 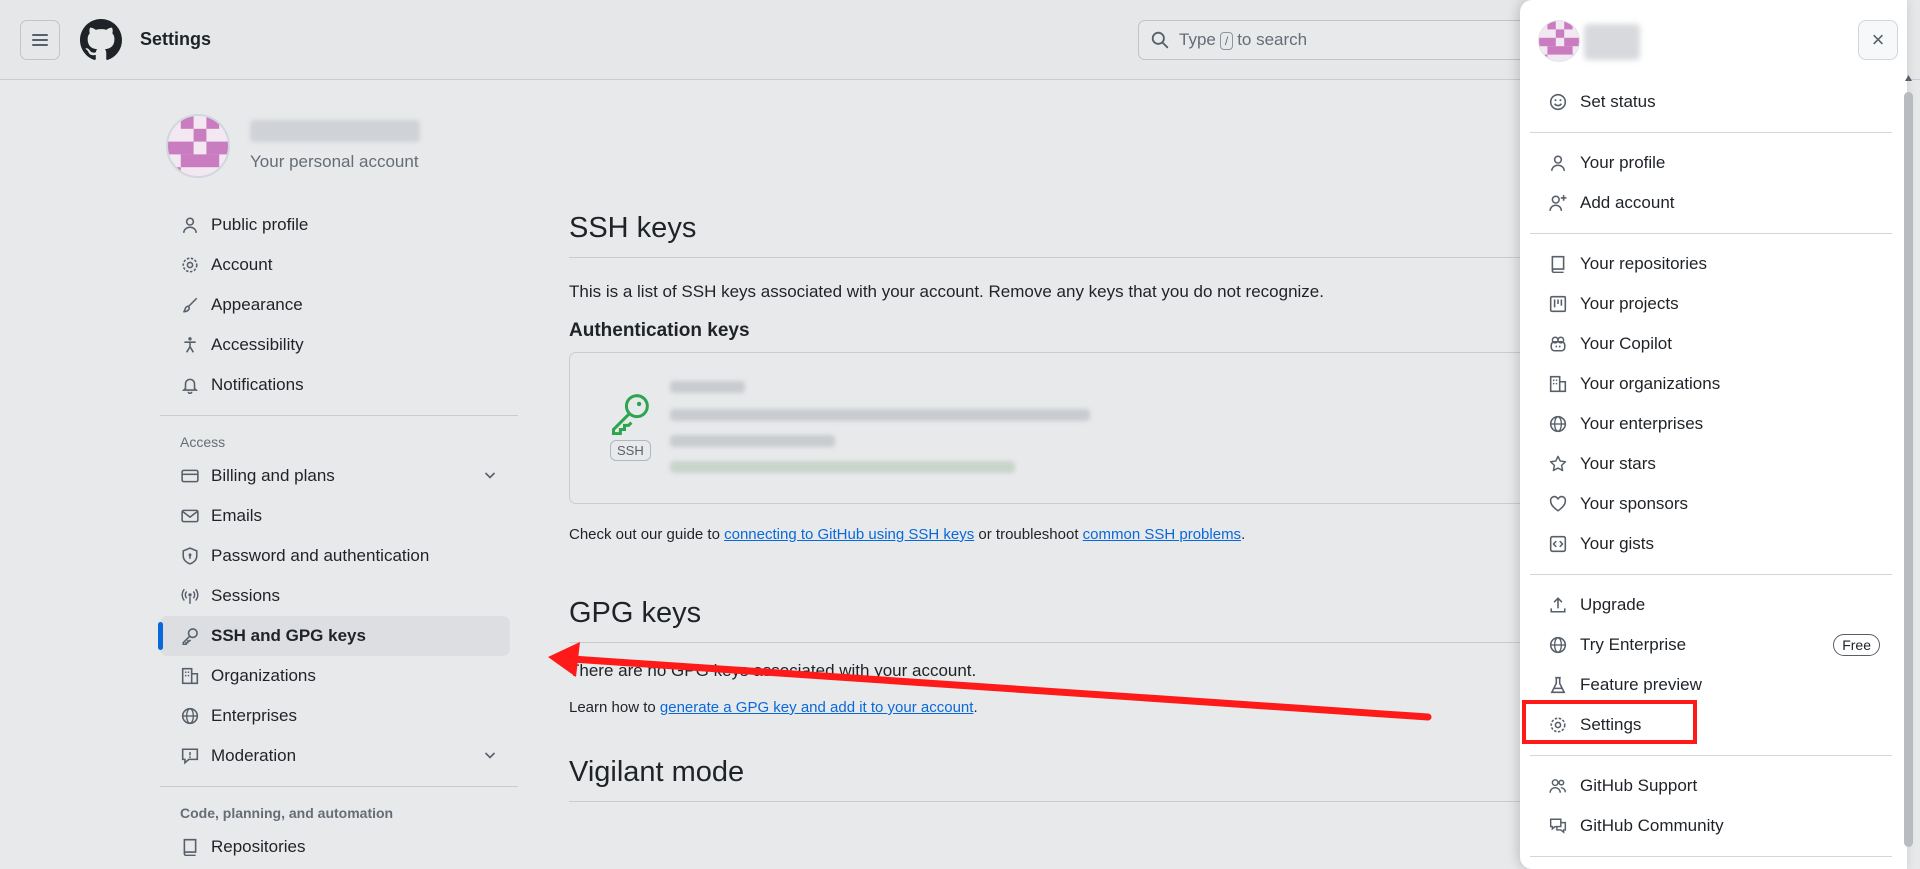 I want to click on search-placeholder: Type / to search, so click(x=1243, y=40).